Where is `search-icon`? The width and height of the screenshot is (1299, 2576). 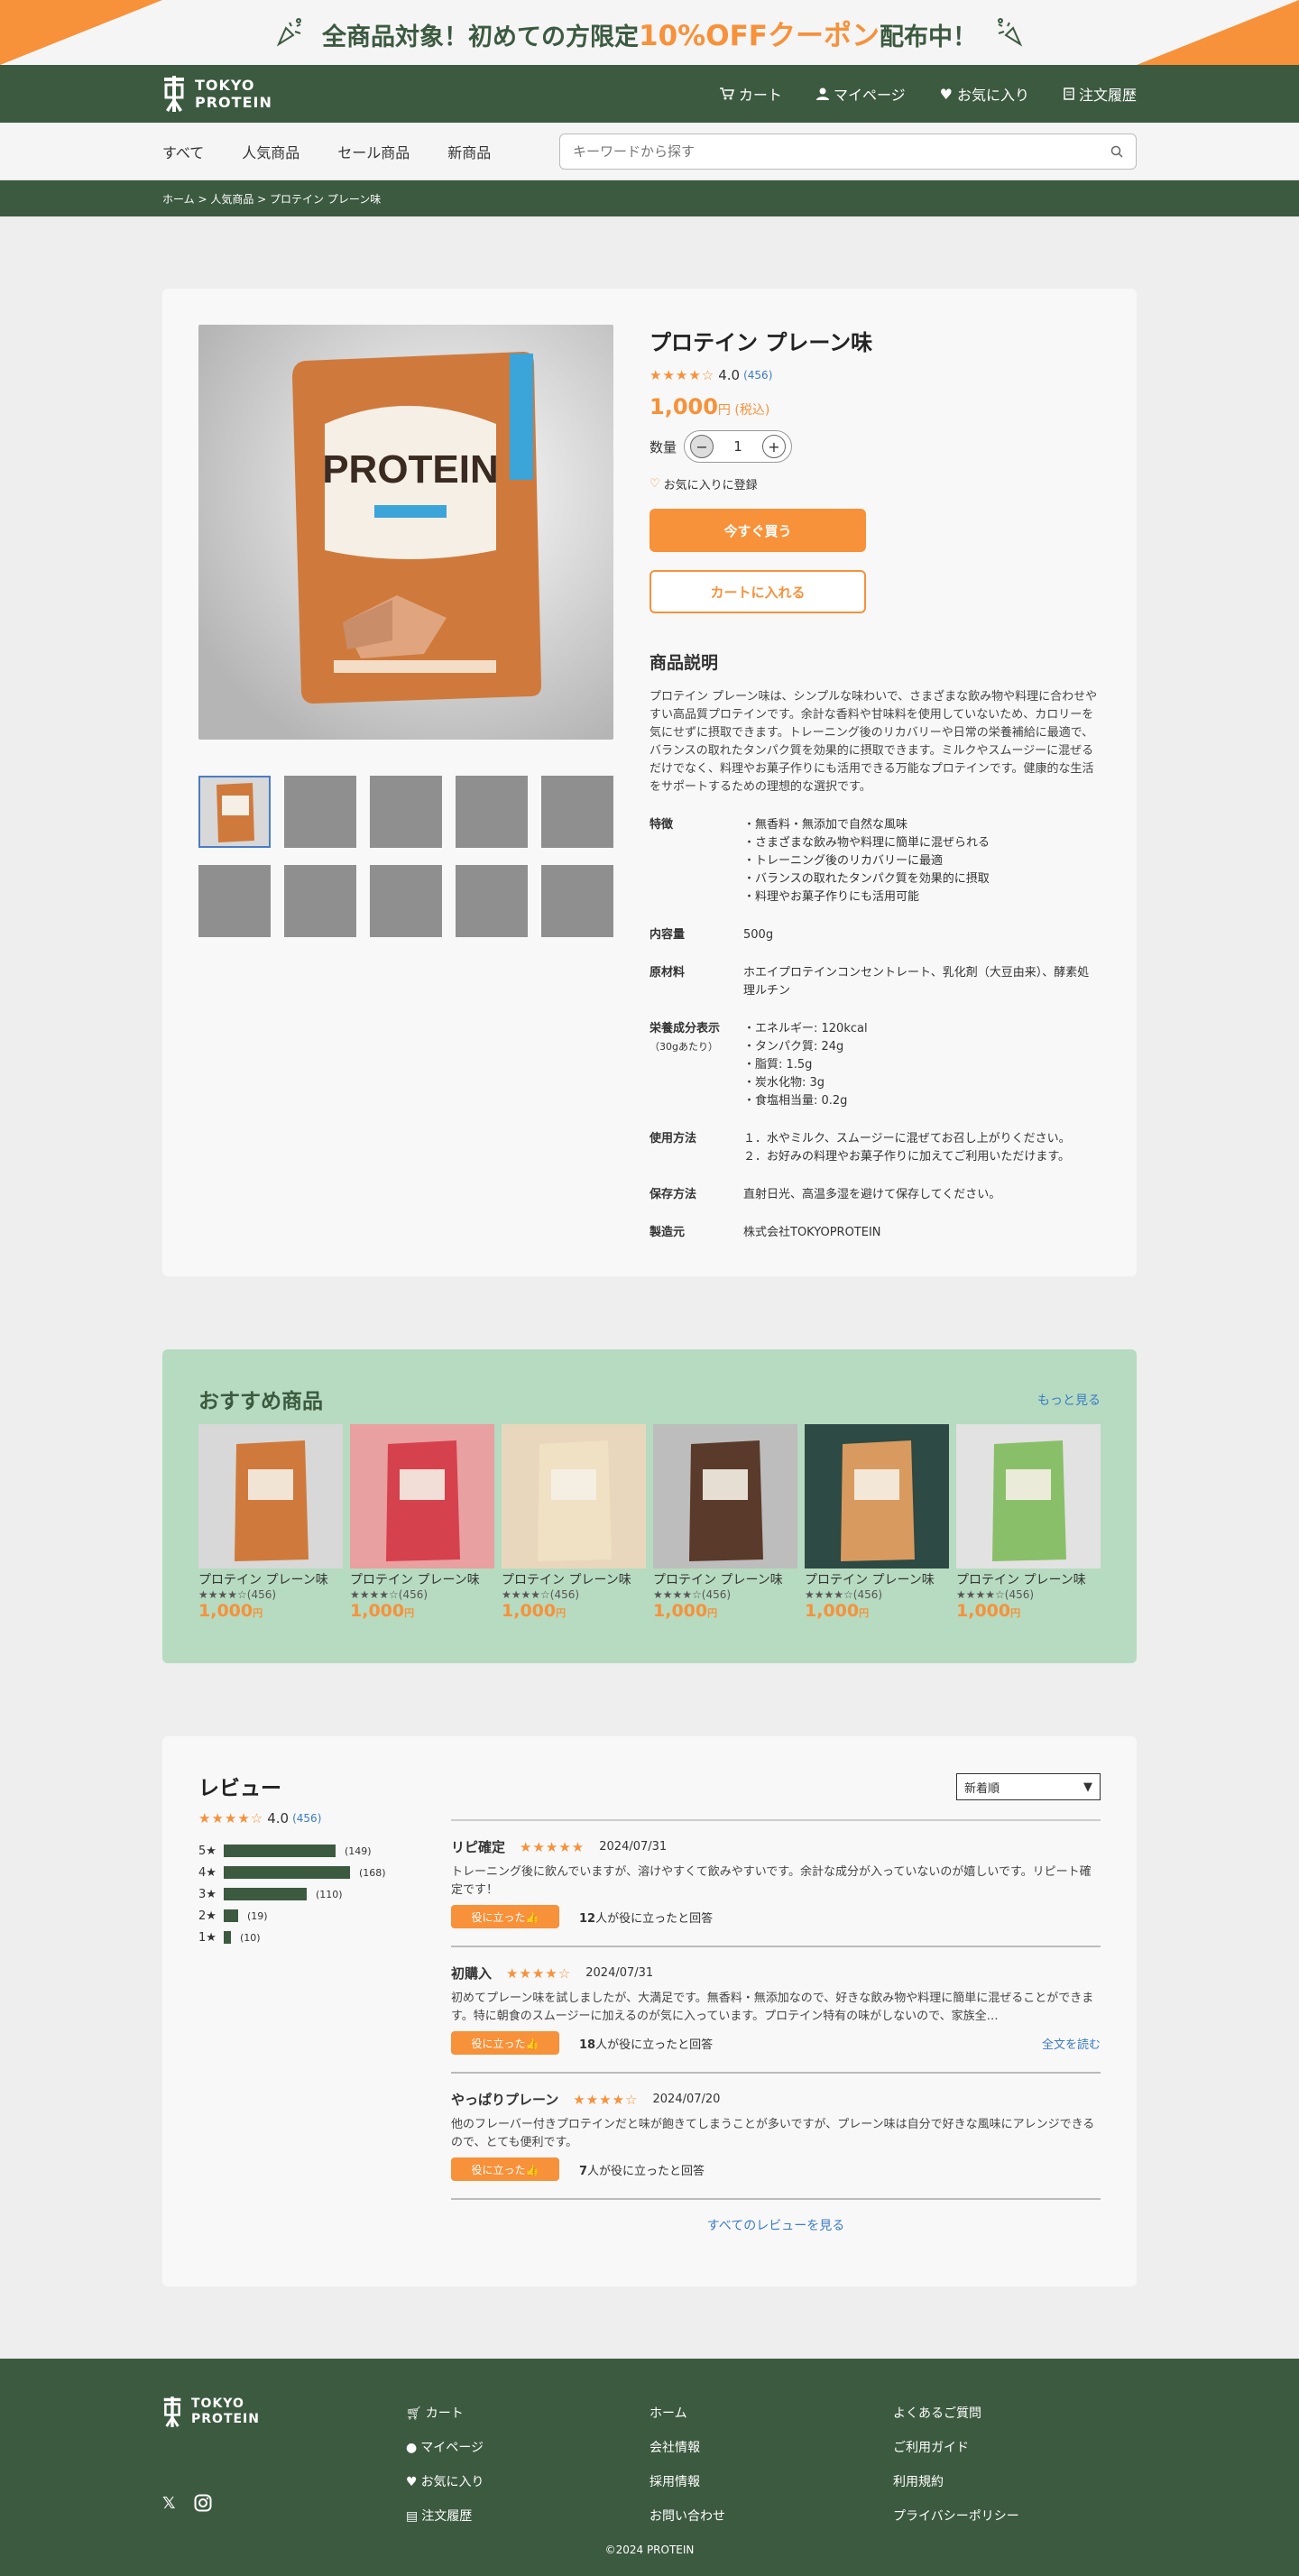
search-icon is located at coordinates (1116, 152).